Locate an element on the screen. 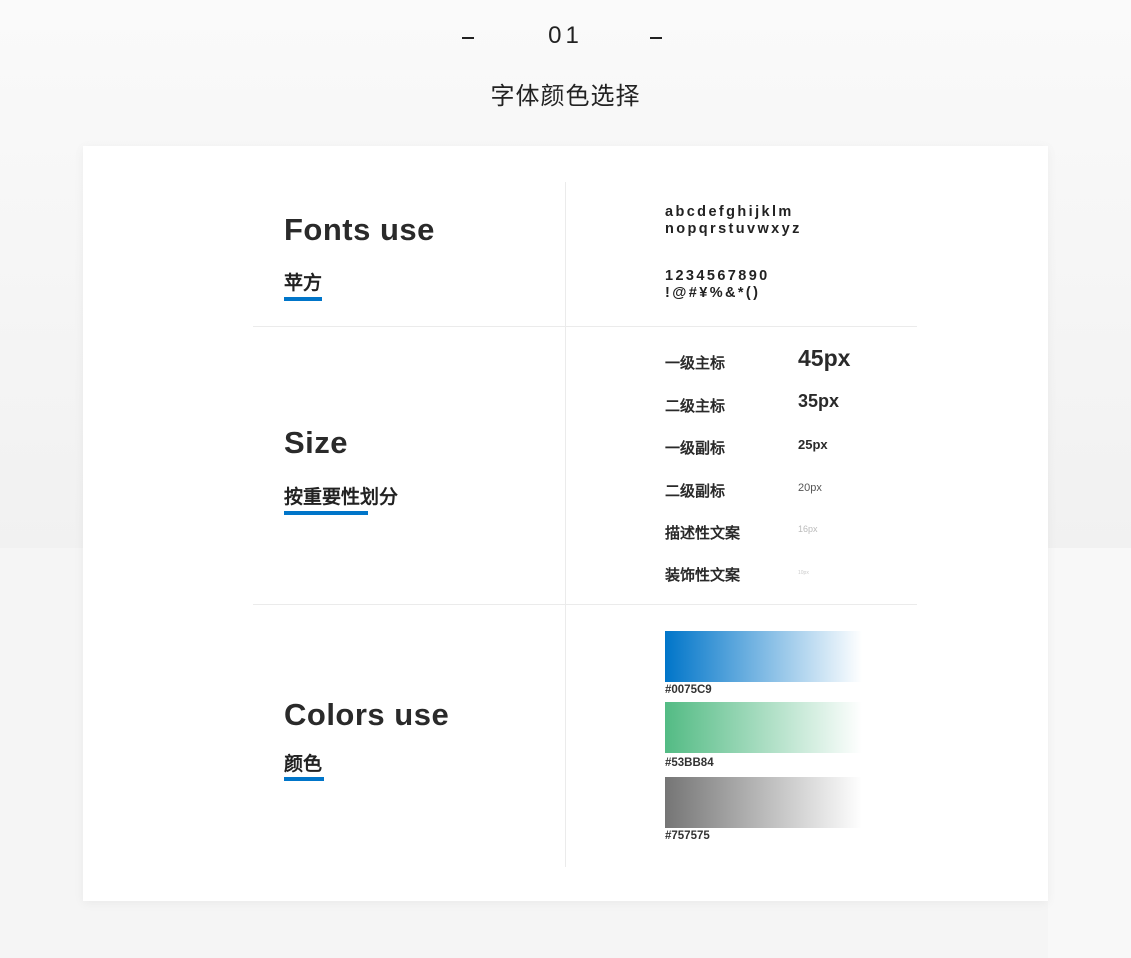 The image size is (1131, 958). size-label: 一级主标 is located at coordinates (695, 363).